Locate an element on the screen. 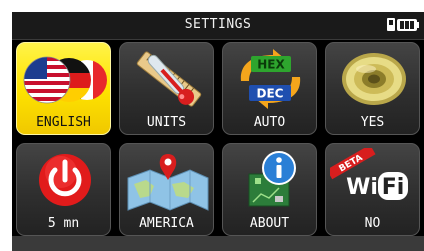 The width and height of the screenshot is (424, 251). wifi-tile: BETA Wi Fi NO is located at coordinates (372, 189).